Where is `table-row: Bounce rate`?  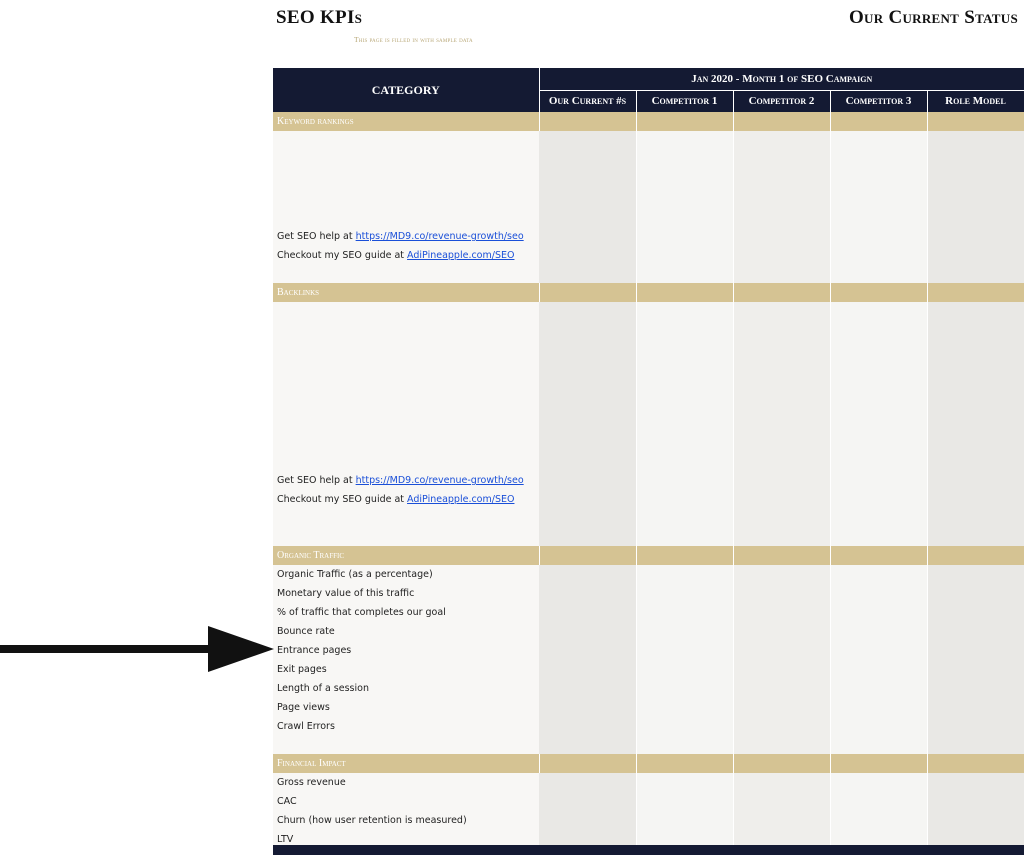 table-row: Bounce rate is located at coordinates (648, 631).